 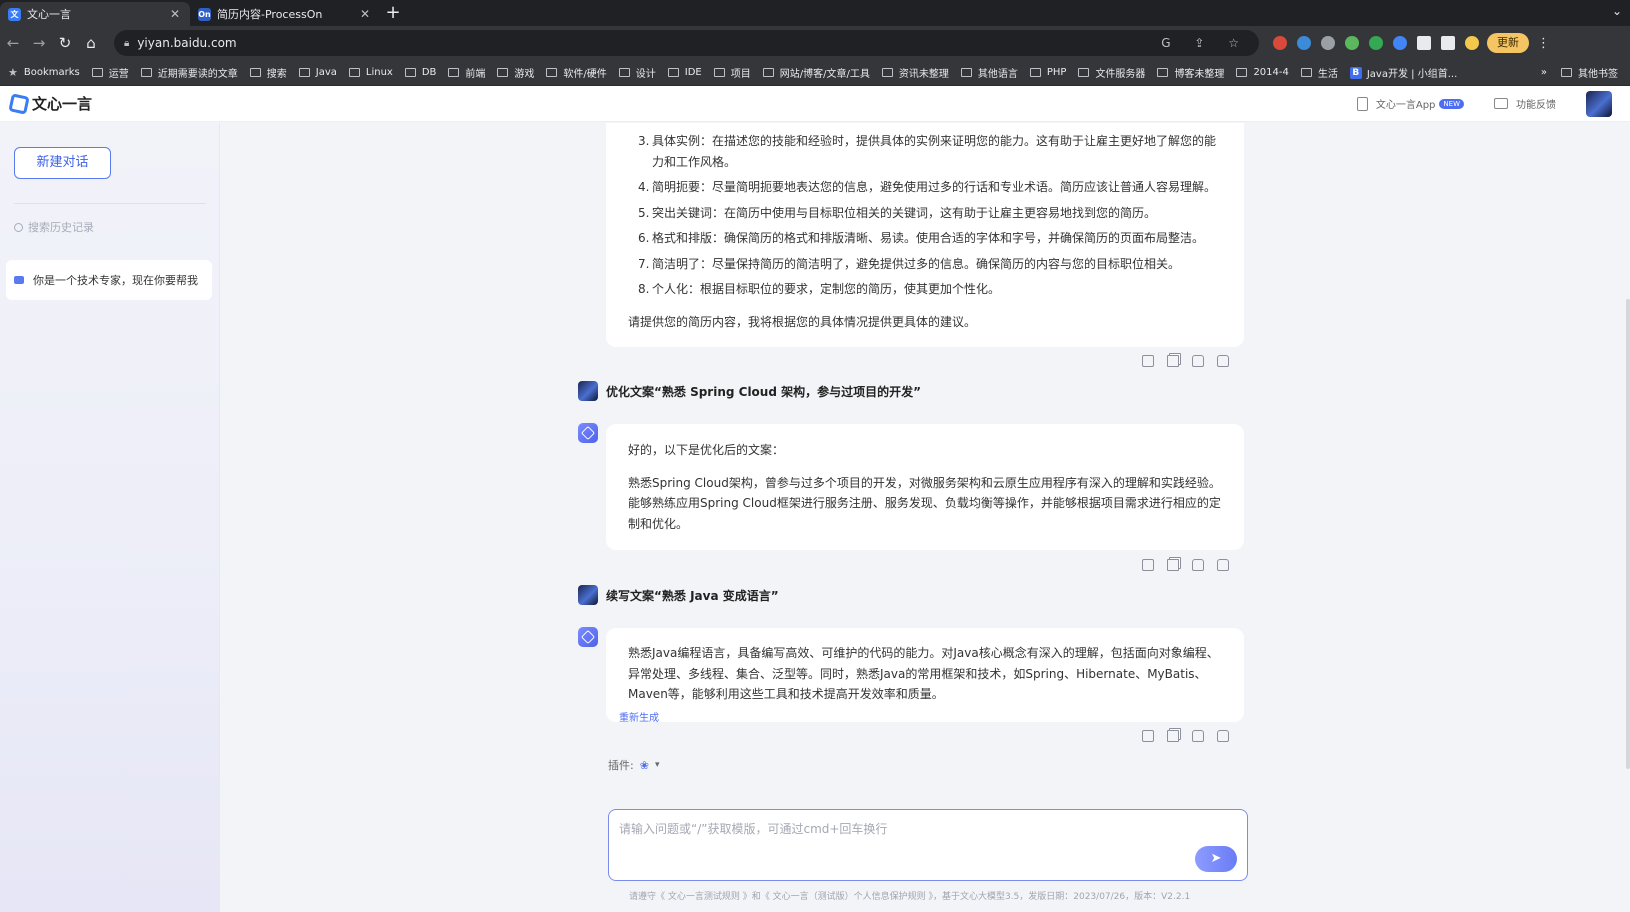 What do you see at coordinates (317, 72) in the screenshot?
I see `bookmark-folder: Java` at bounding box center [317, 72].